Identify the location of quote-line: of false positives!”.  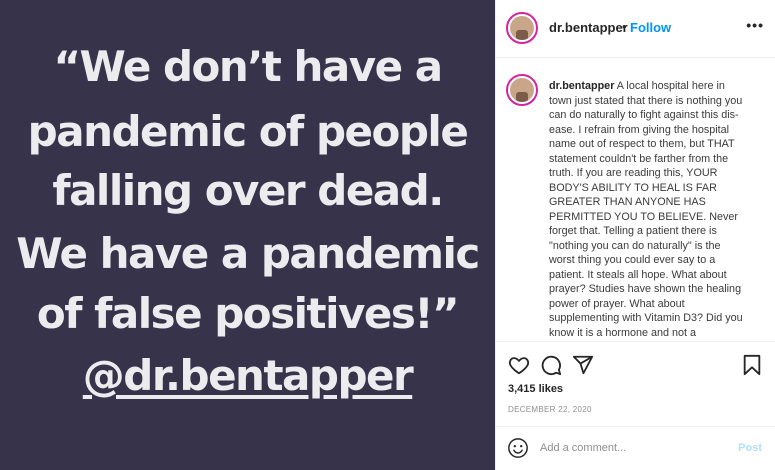
(248, 313).